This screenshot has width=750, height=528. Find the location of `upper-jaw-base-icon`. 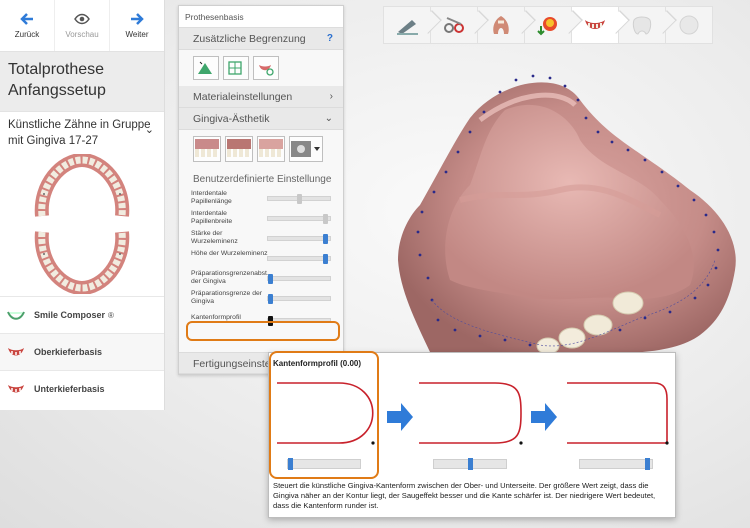

upper-jaw-base-icon is located at coordinates (16, 353).